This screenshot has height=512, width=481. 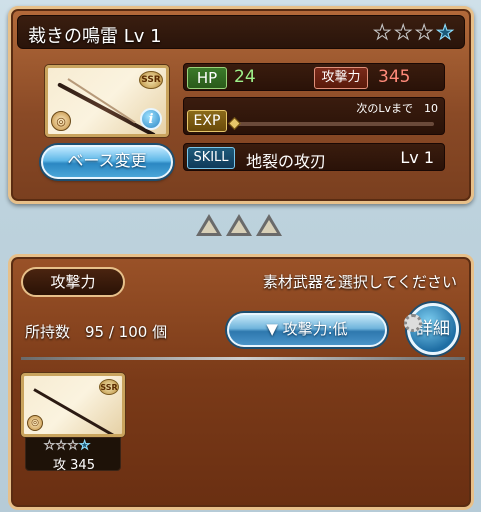 I want to click on exp-progress-bar, so click(x=334, y=124).